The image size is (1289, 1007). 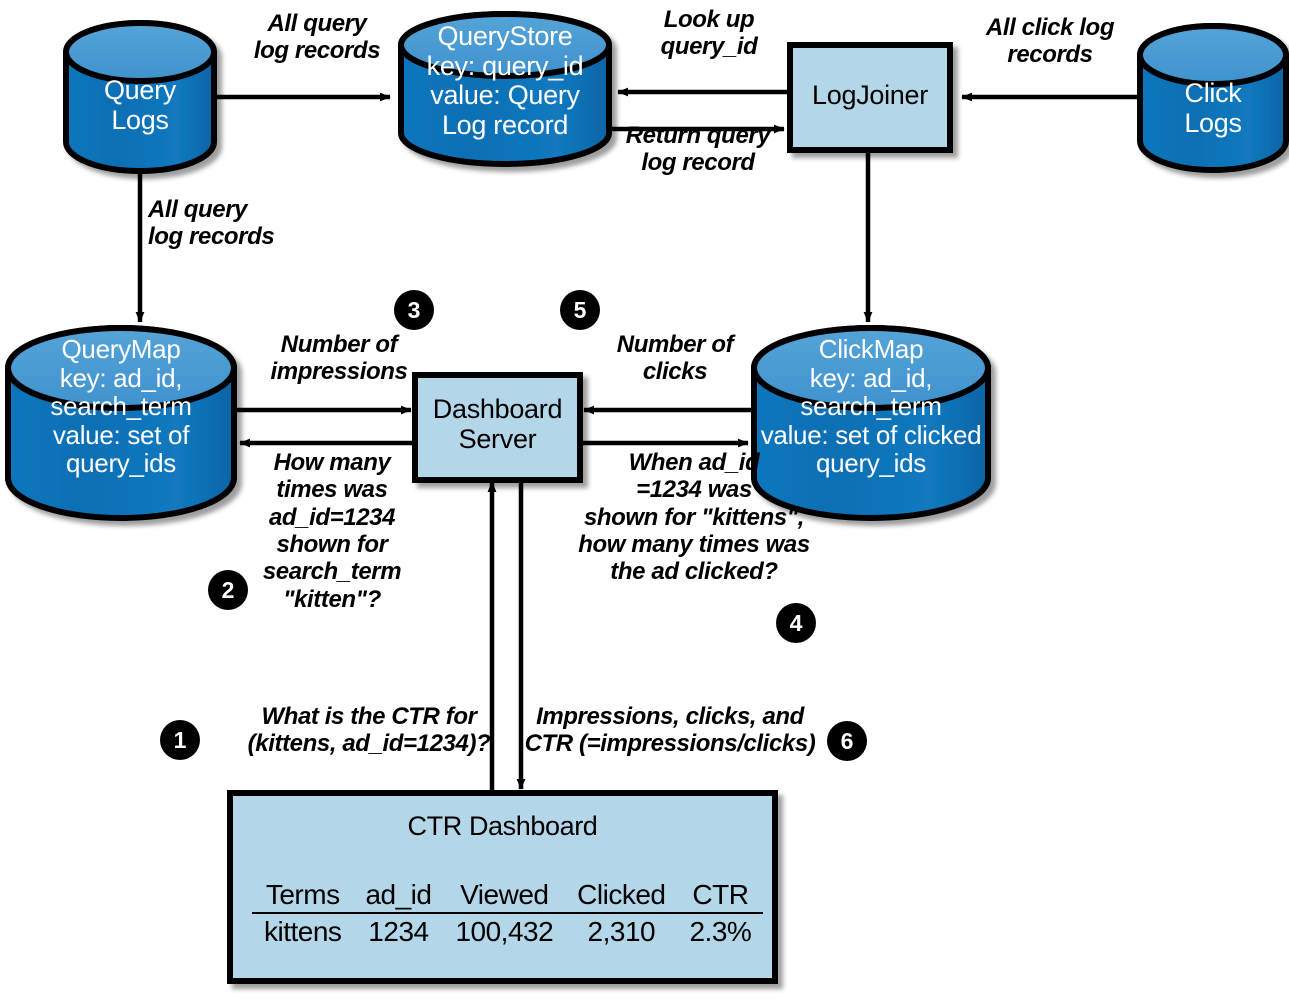 I want to click on table-header-row: Terms ad_id Viewed Clicked CTR, so click(x=508, y=896).